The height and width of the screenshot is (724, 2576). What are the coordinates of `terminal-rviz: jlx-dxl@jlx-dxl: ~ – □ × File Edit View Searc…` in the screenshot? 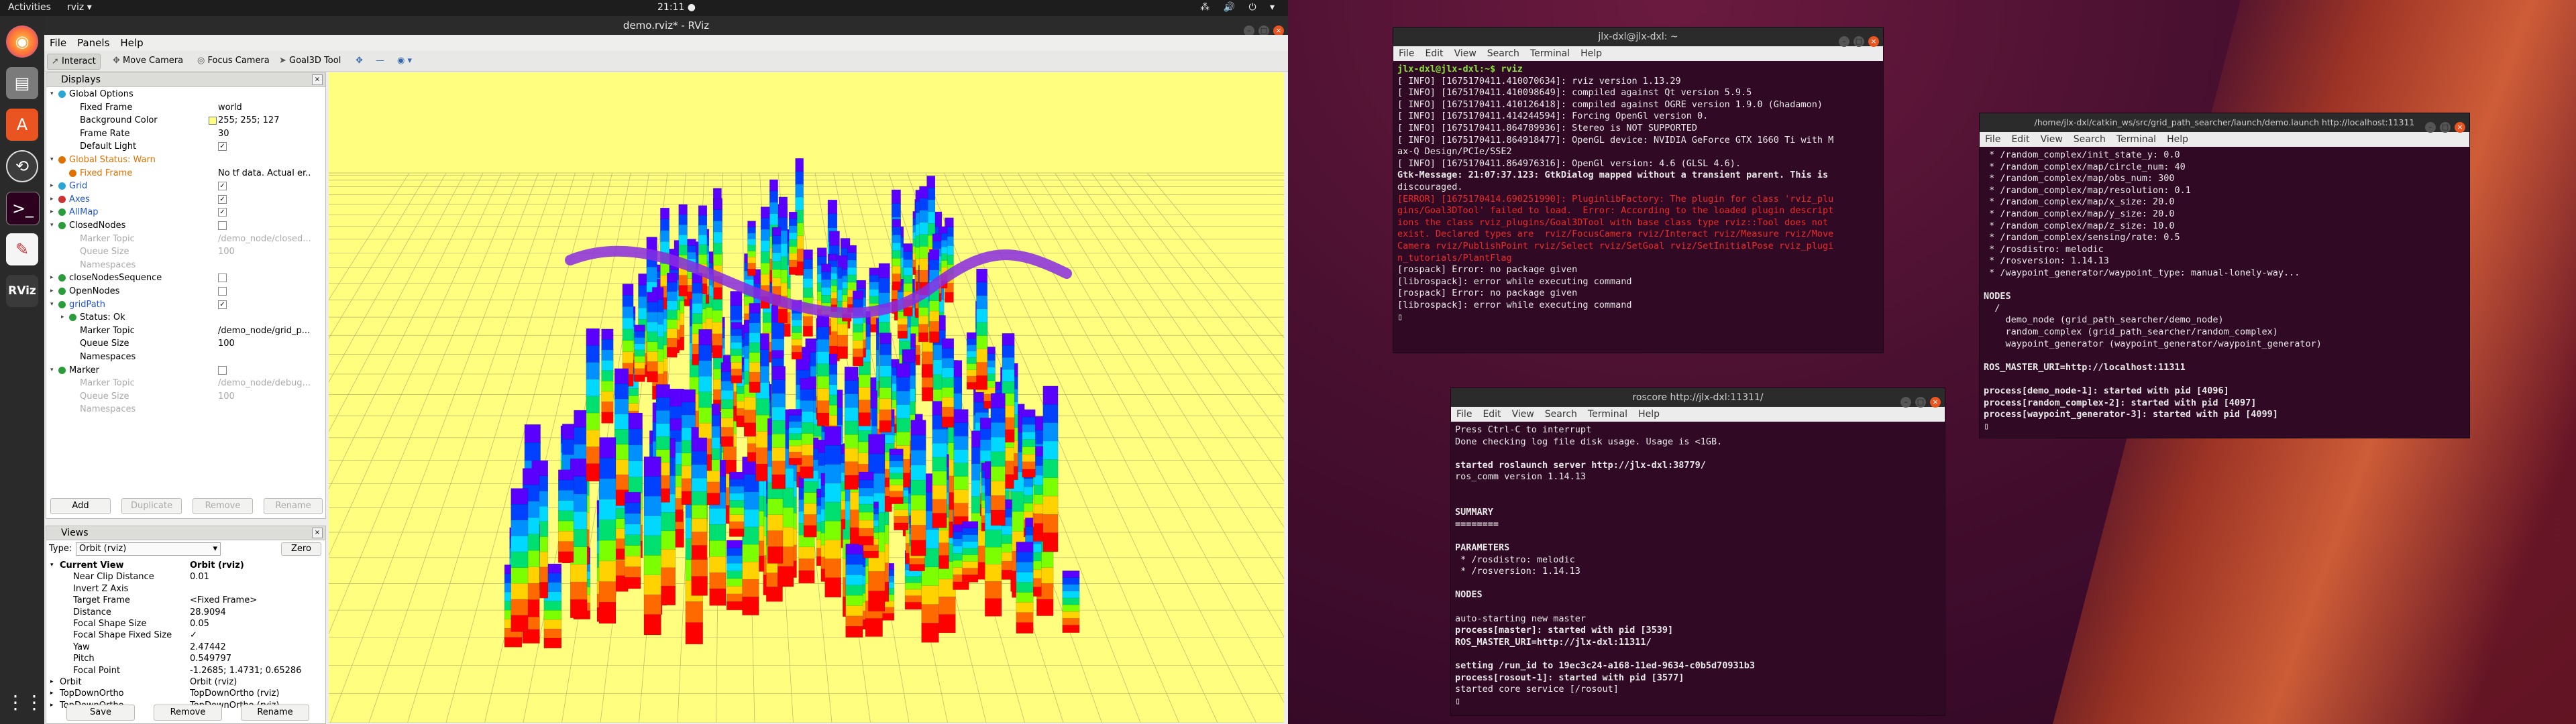 It's located at (1638, 190).